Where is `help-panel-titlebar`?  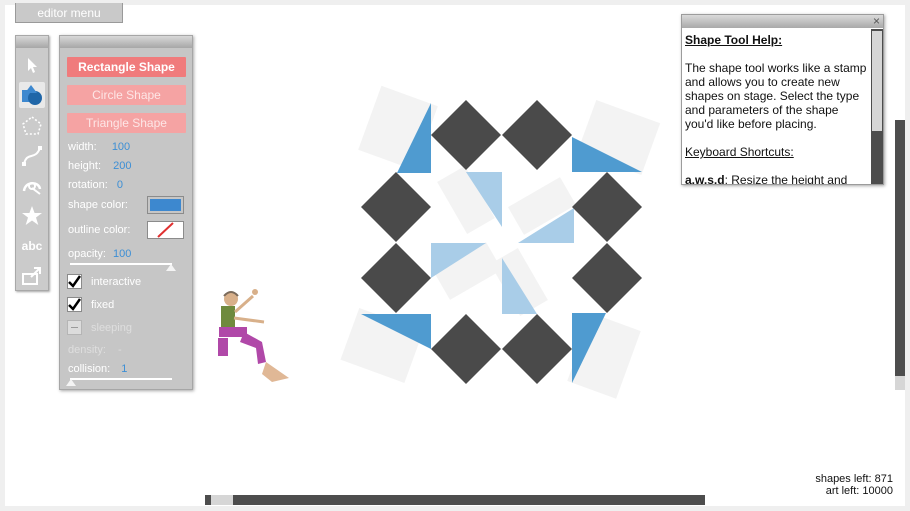
help-panel-titlebar is located at coordinates (782, 21).